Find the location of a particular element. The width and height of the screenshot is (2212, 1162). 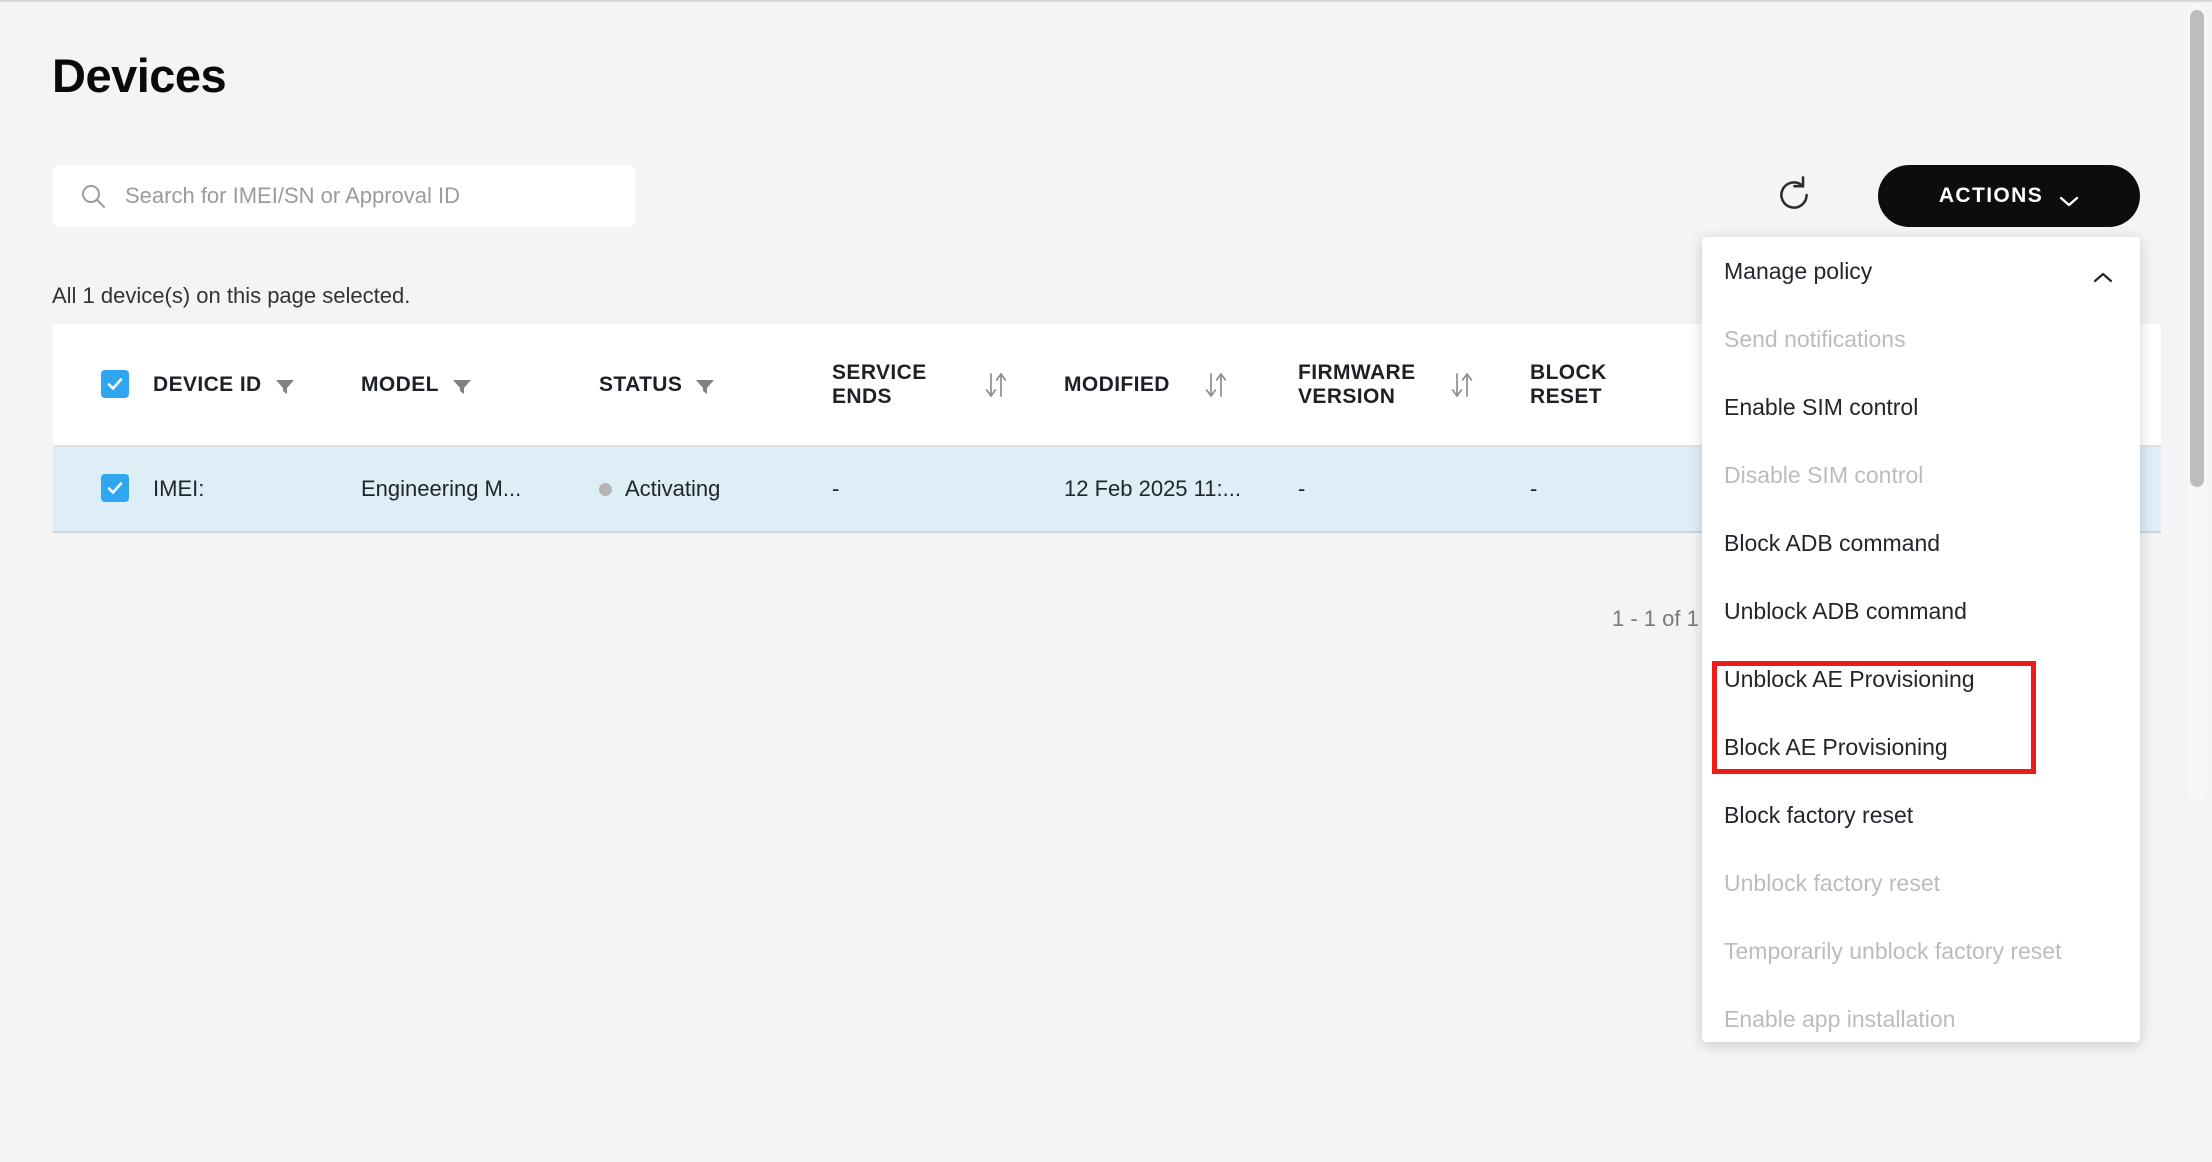

refresh-icon is located at coordinates (1794, 196).